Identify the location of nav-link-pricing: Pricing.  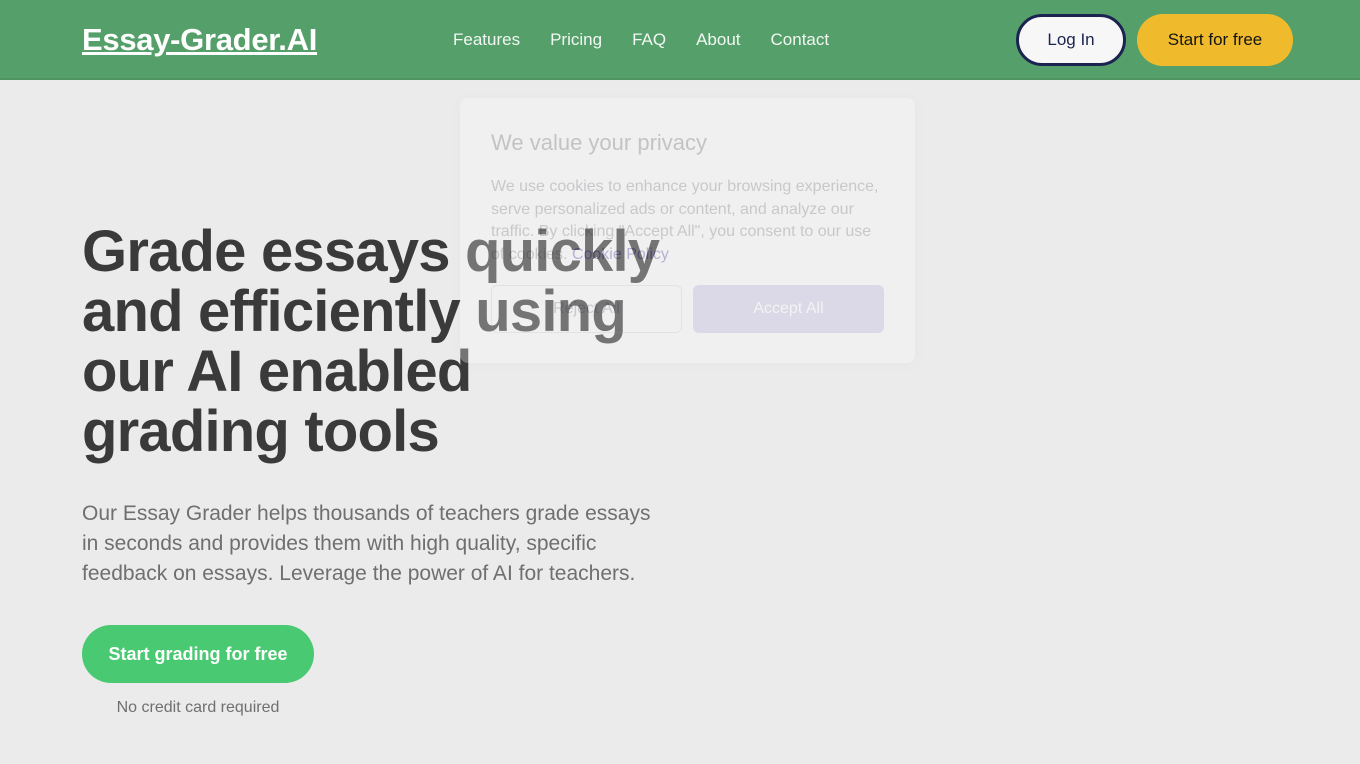
(576, 40).